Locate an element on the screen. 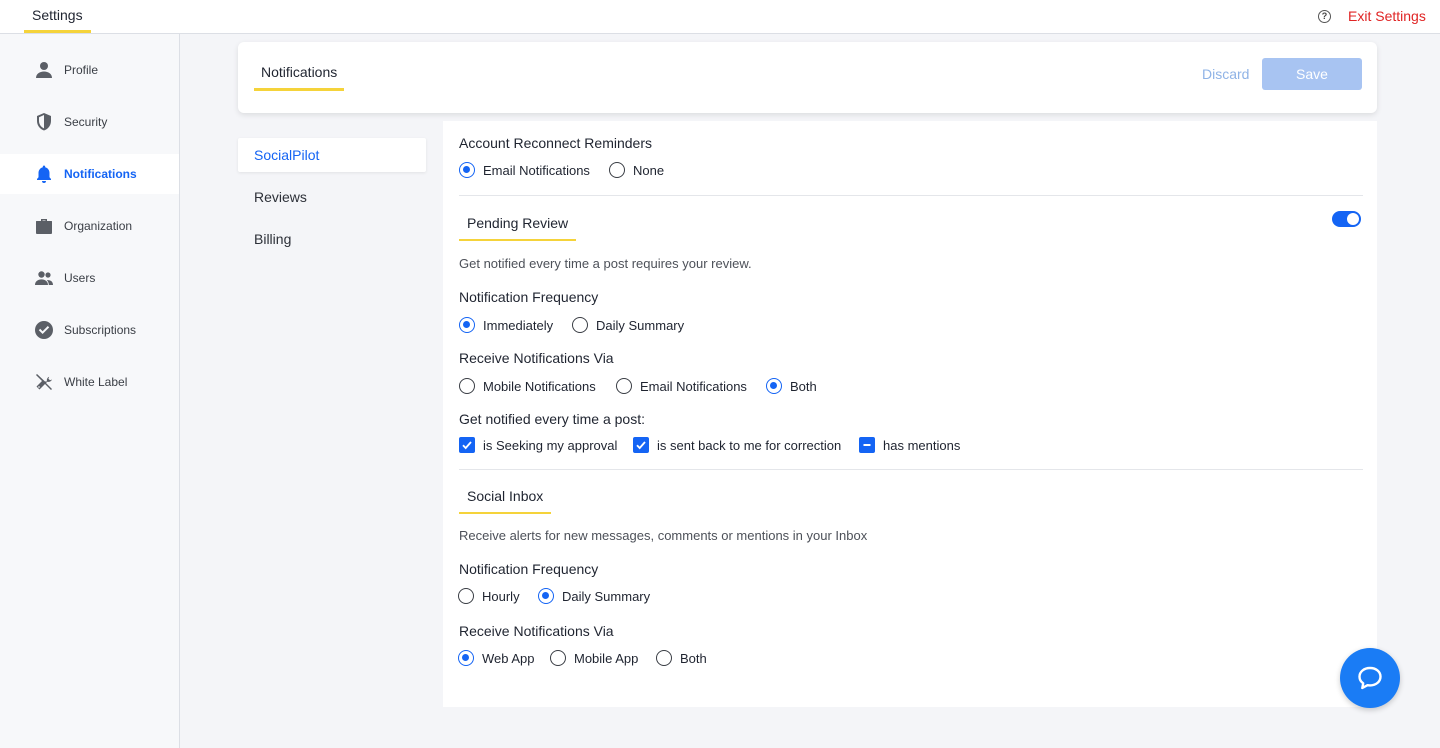  sidebar-item-label: Subscriptions is located at coordinates (100, 330).